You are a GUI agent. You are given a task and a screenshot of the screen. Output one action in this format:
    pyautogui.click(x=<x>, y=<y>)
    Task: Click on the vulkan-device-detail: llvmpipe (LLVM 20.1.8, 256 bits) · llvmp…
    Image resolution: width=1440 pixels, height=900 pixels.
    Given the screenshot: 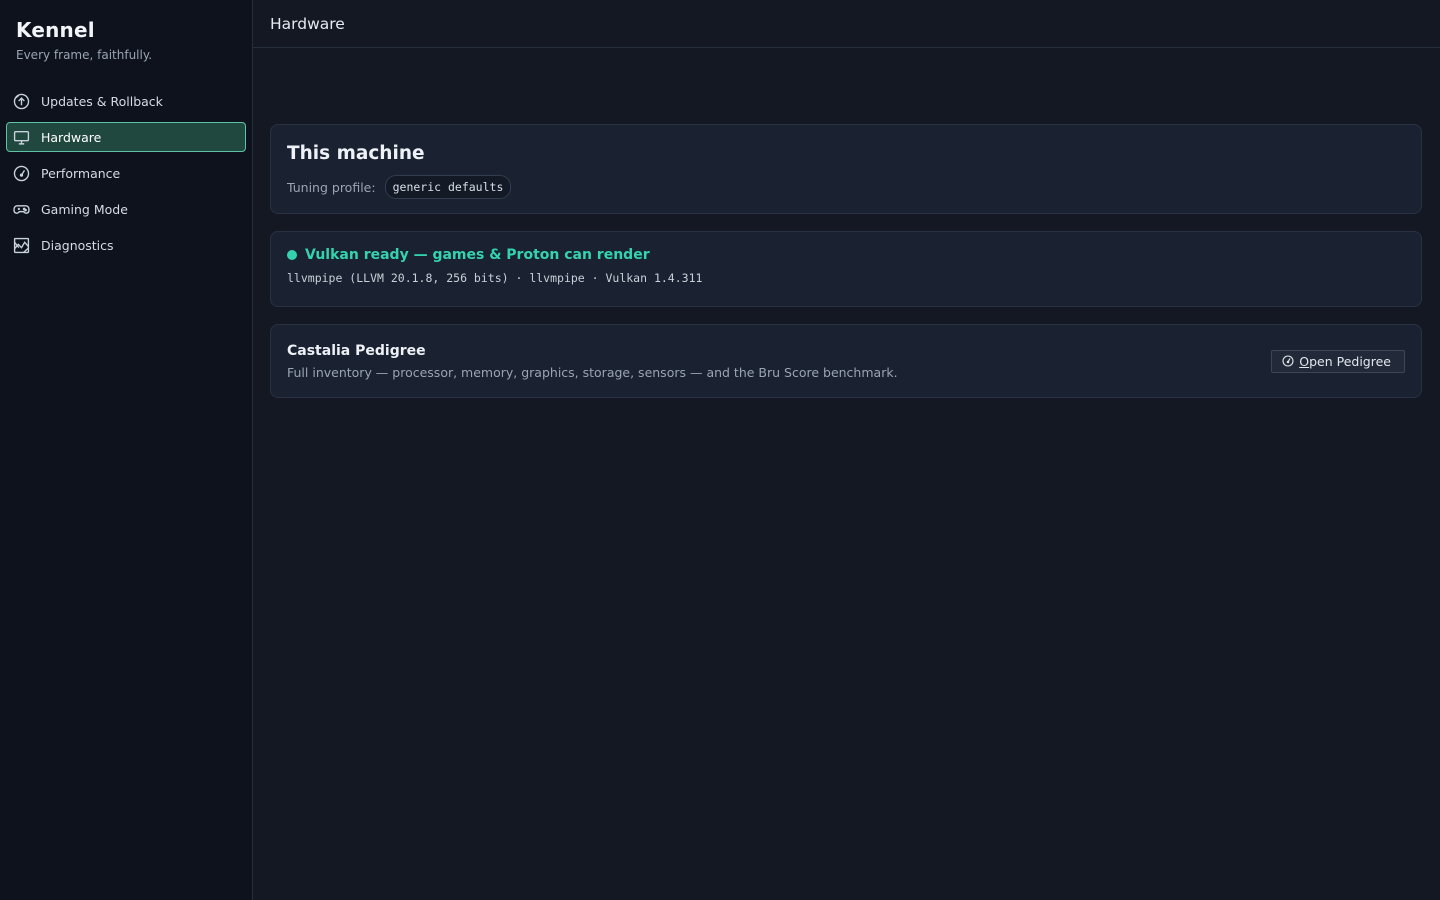 What is the action you would take?
    pyautogui.click(x=495, y=278)
    